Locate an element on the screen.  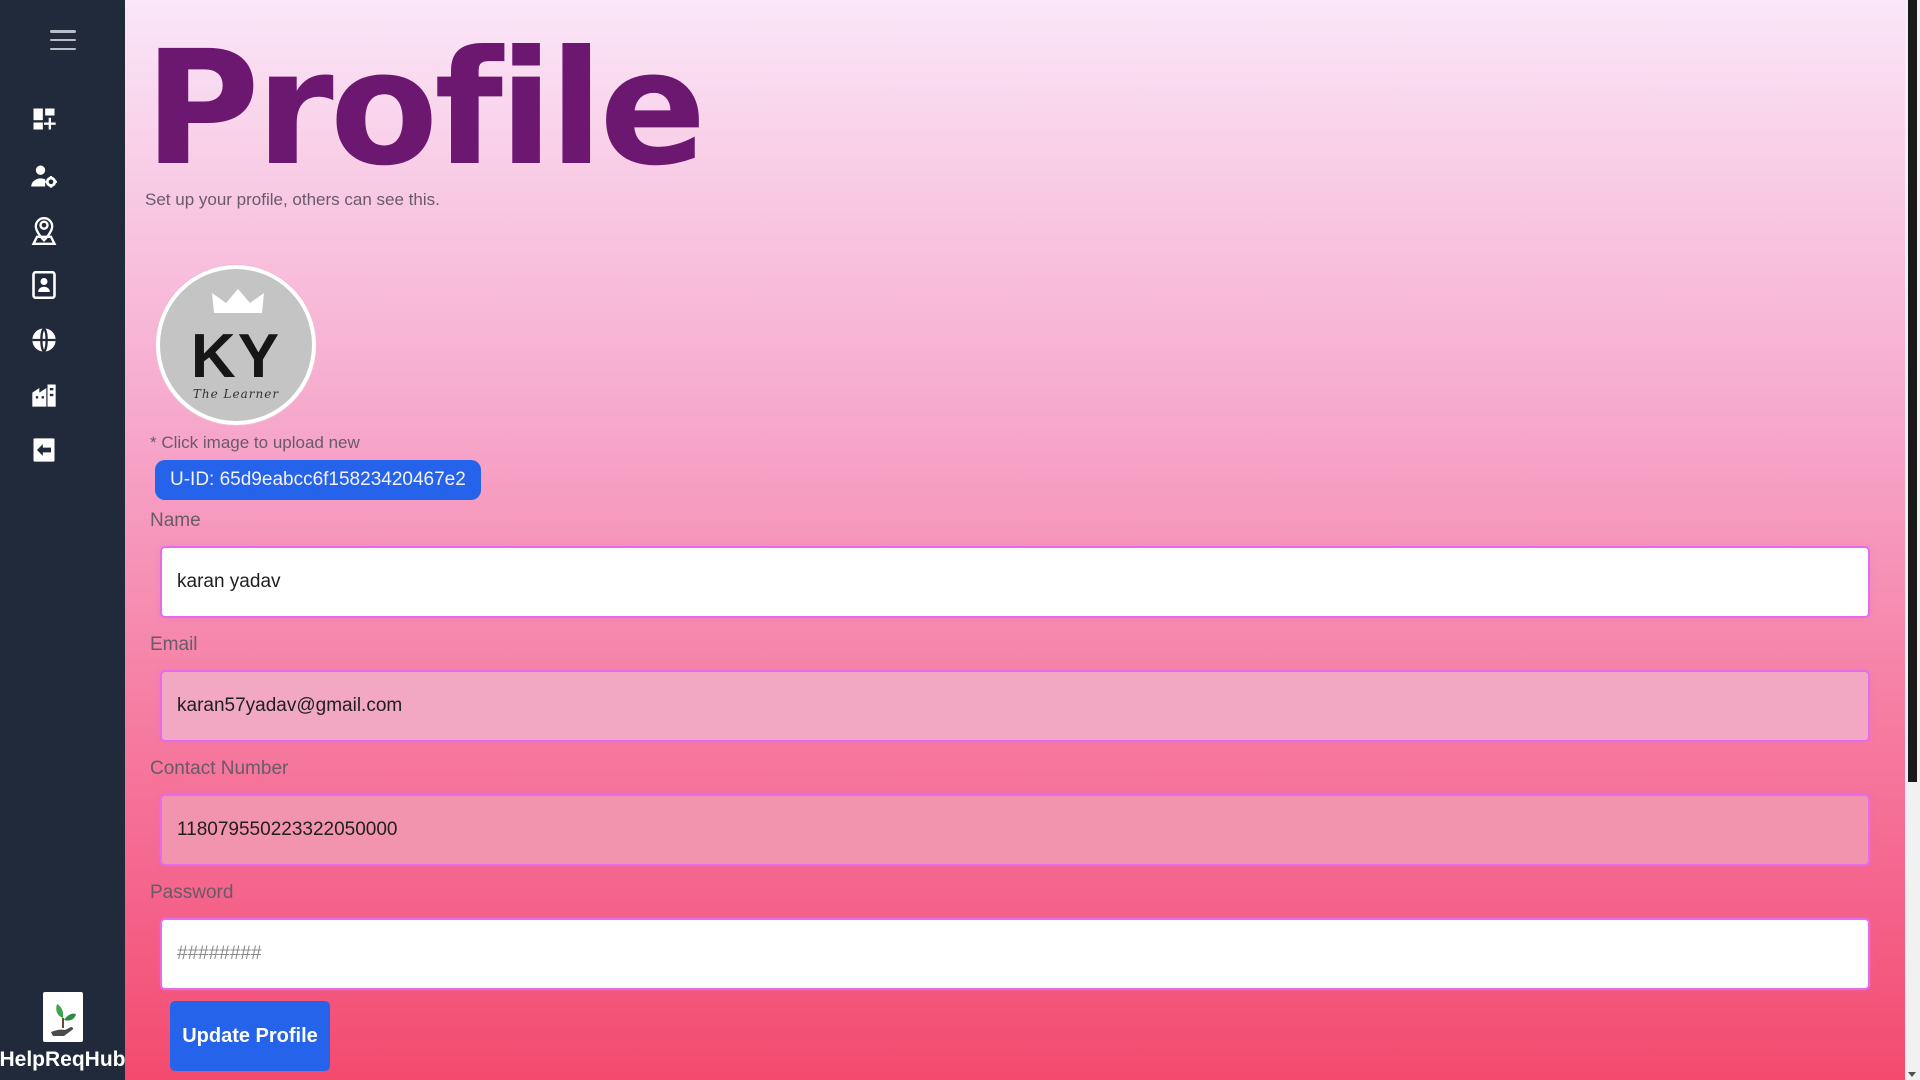
sidebar: HelpReqHub is located at coordinates (63, 540).